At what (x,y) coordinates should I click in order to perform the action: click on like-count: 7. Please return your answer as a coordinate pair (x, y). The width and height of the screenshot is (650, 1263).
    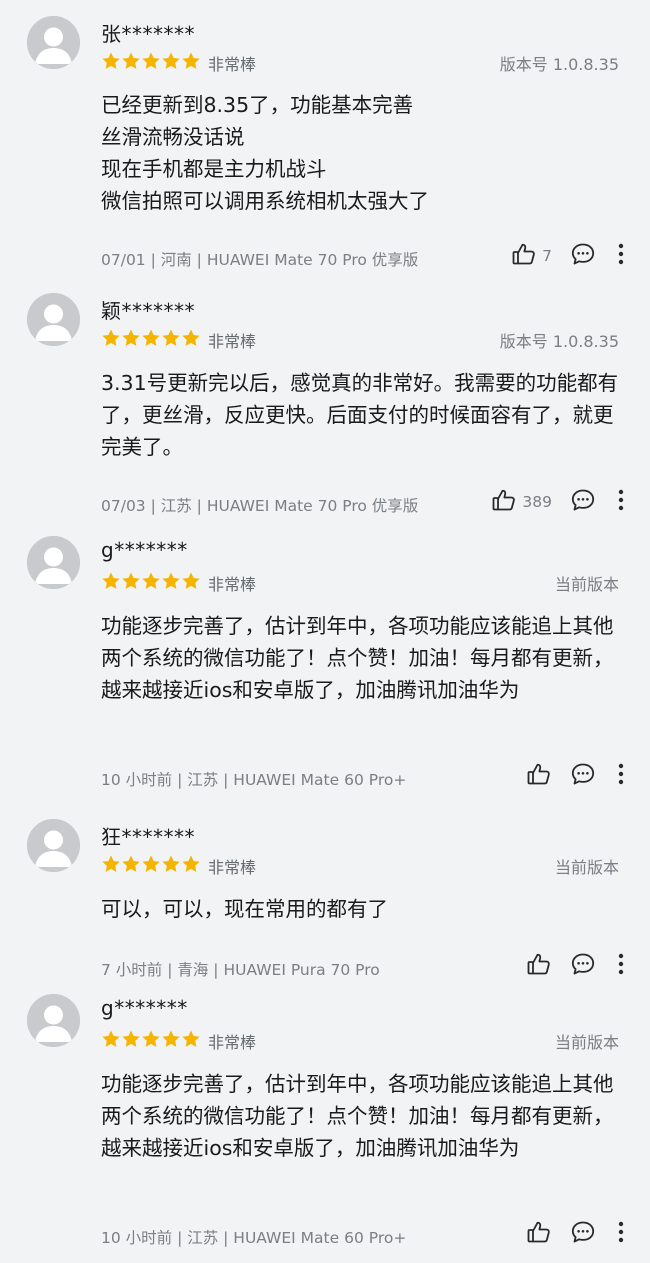
    Looking at the image, I should click on (547, 256).